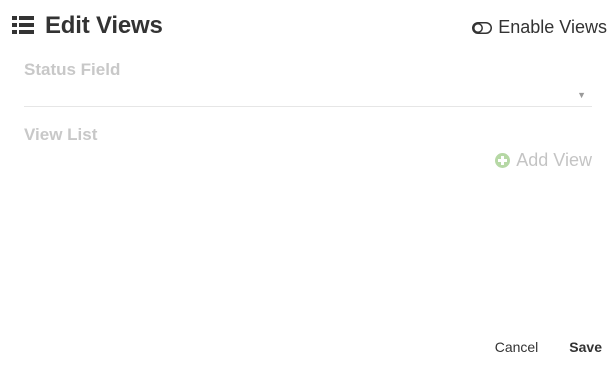  Describe the element at coordinates (23, 25) in the screenshot. I see `list-icon` at that location.